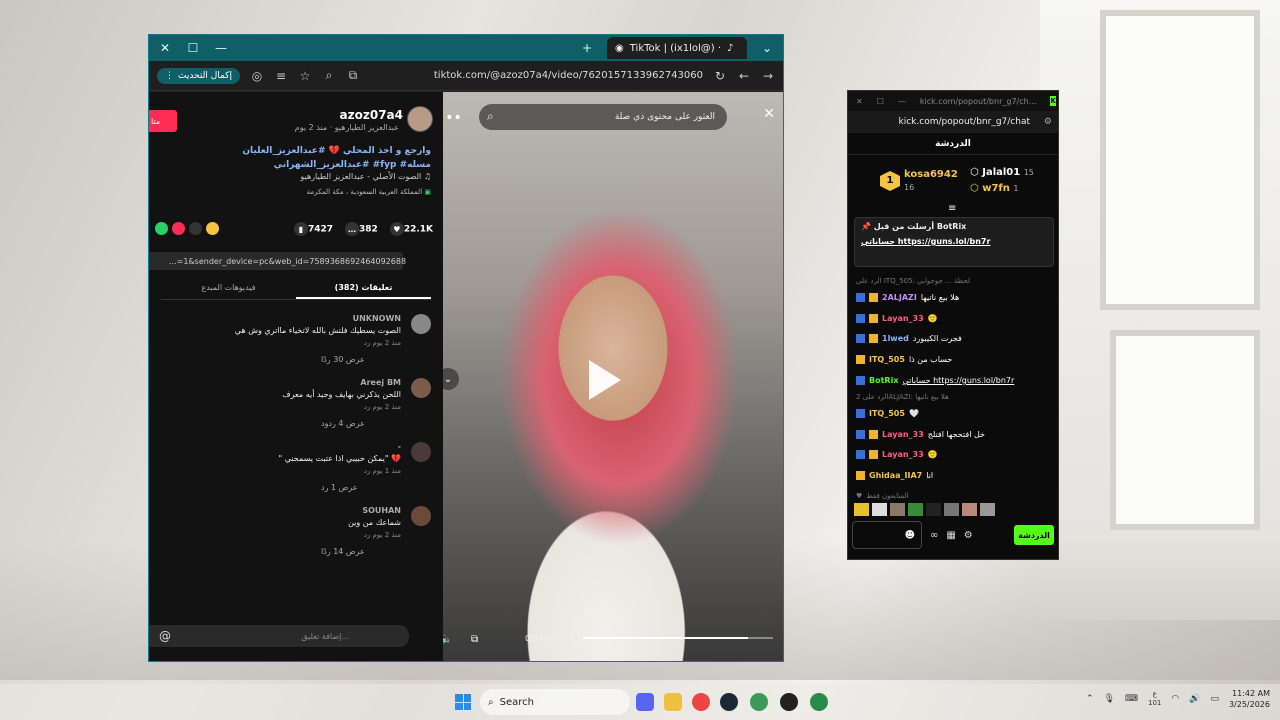 The height and width of the screenshot is (720, 1280). I want to click on comment-author: Areej BM, so click(286, 382).